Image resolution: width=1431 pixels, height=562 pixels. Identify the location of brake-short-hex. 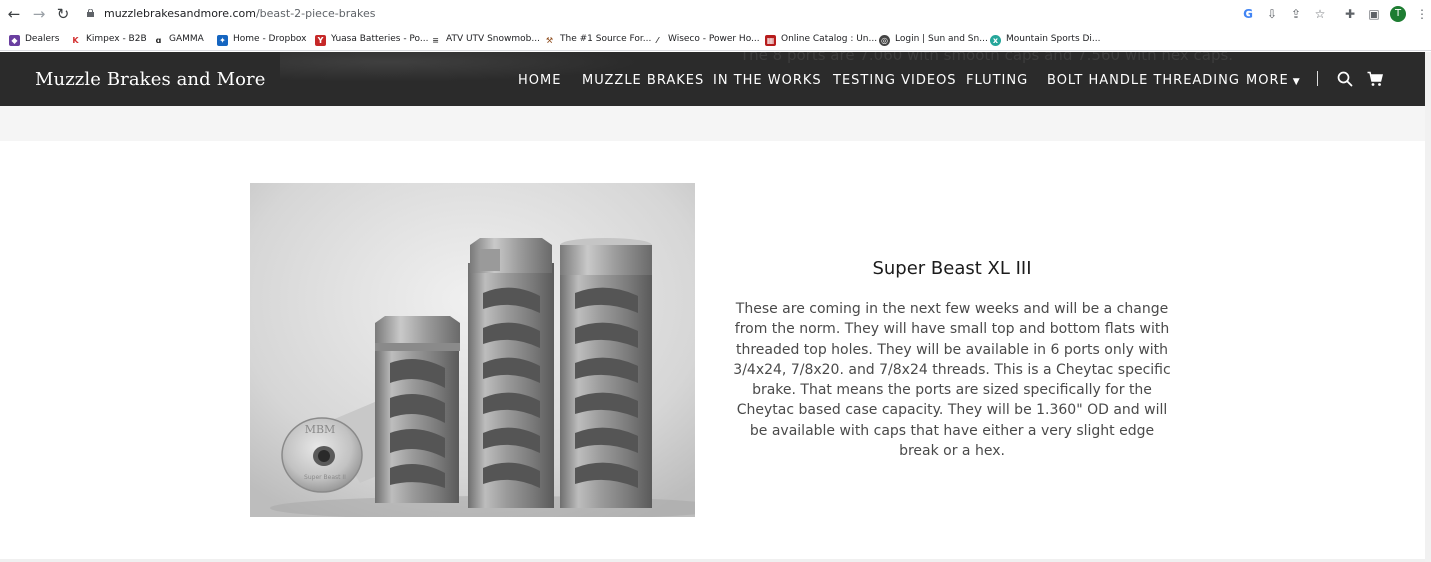
(417, 409).